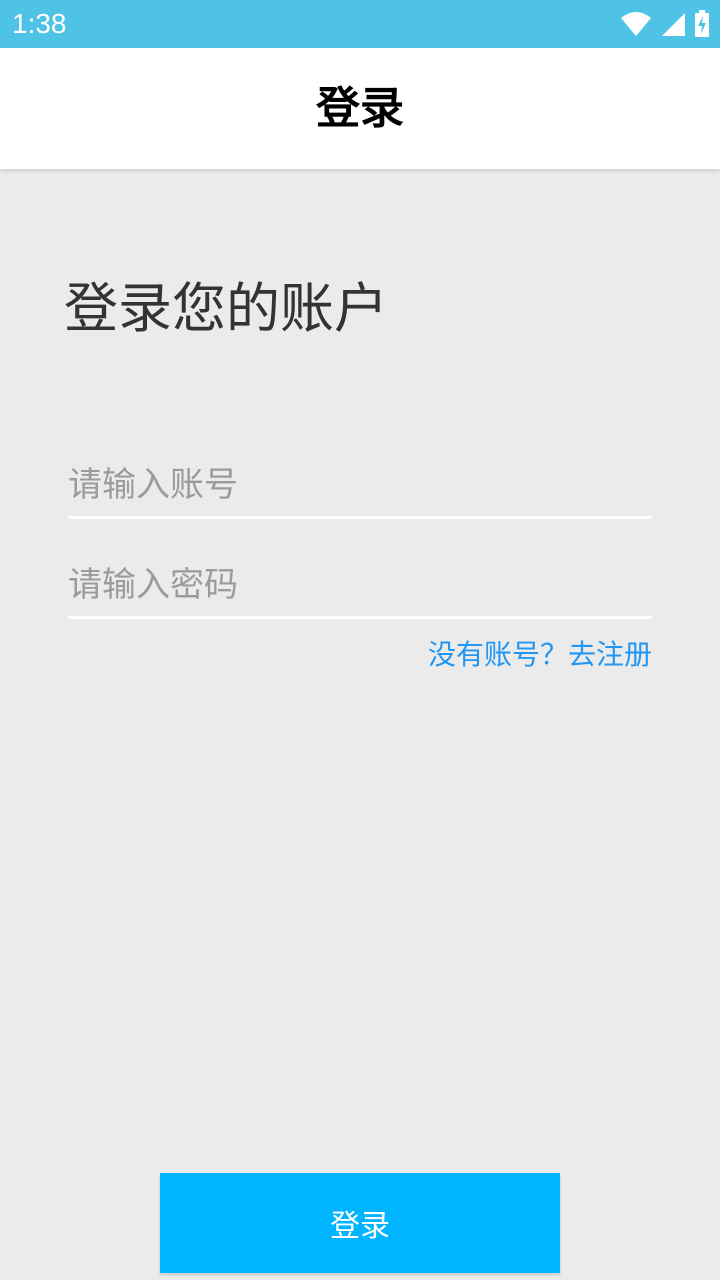 The width and height of the screenshot is (720, 1280). Describe the element at coordinates (226, 308) in the screenshot. I see `login-heading: 登录您的账户` at that location.